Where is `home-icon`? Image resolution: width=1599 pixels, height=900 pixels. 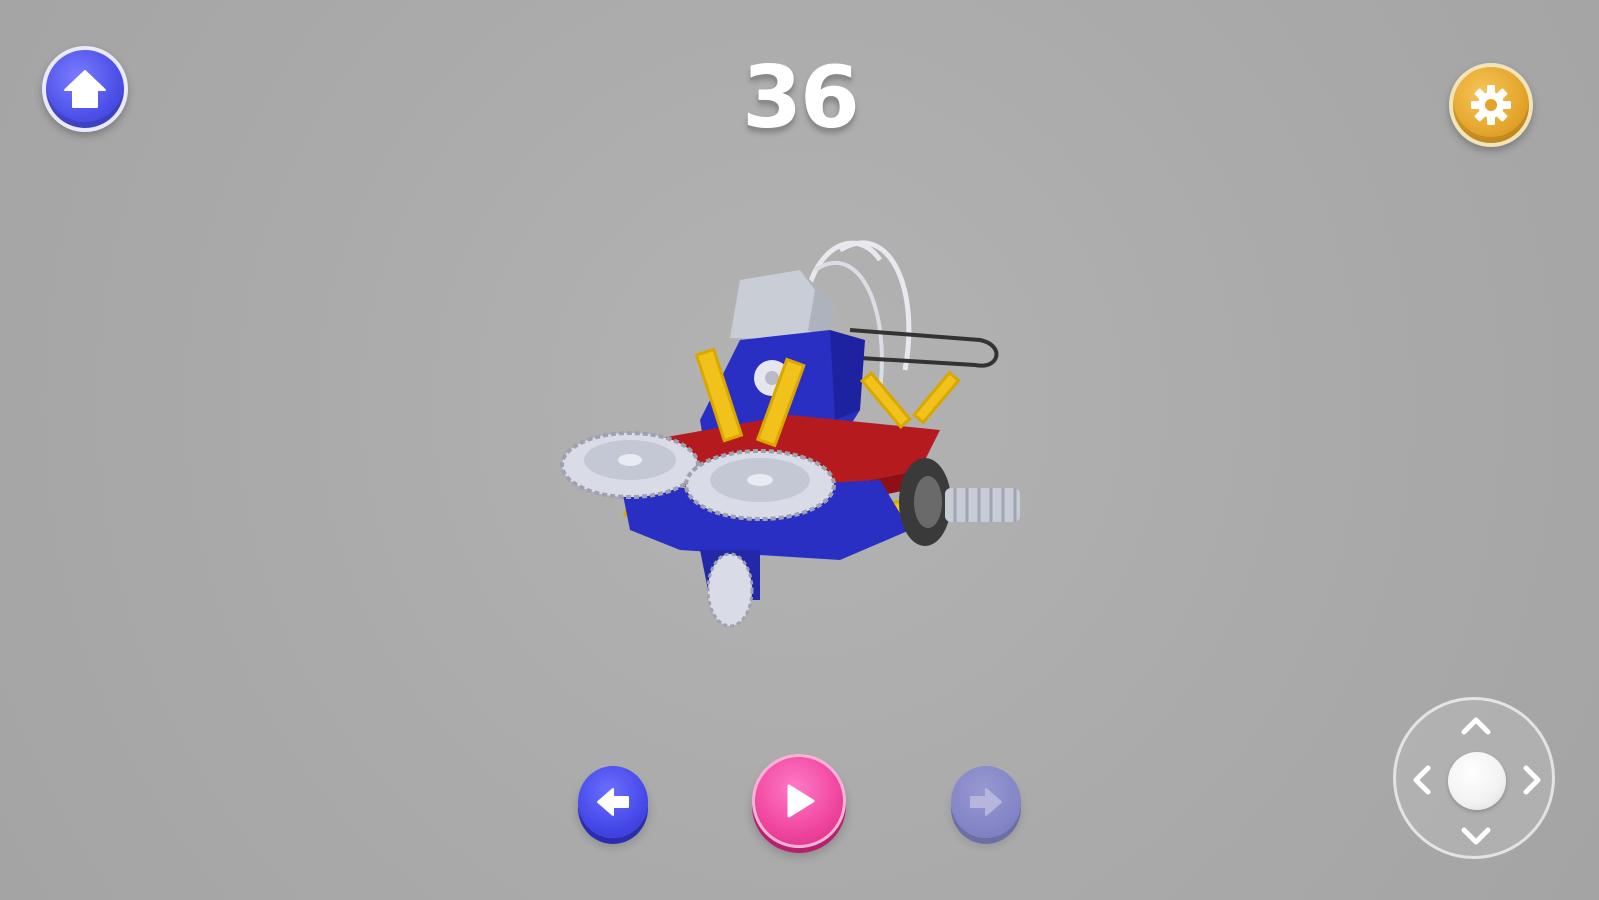 home-icon is located at coordinates (85, 89).